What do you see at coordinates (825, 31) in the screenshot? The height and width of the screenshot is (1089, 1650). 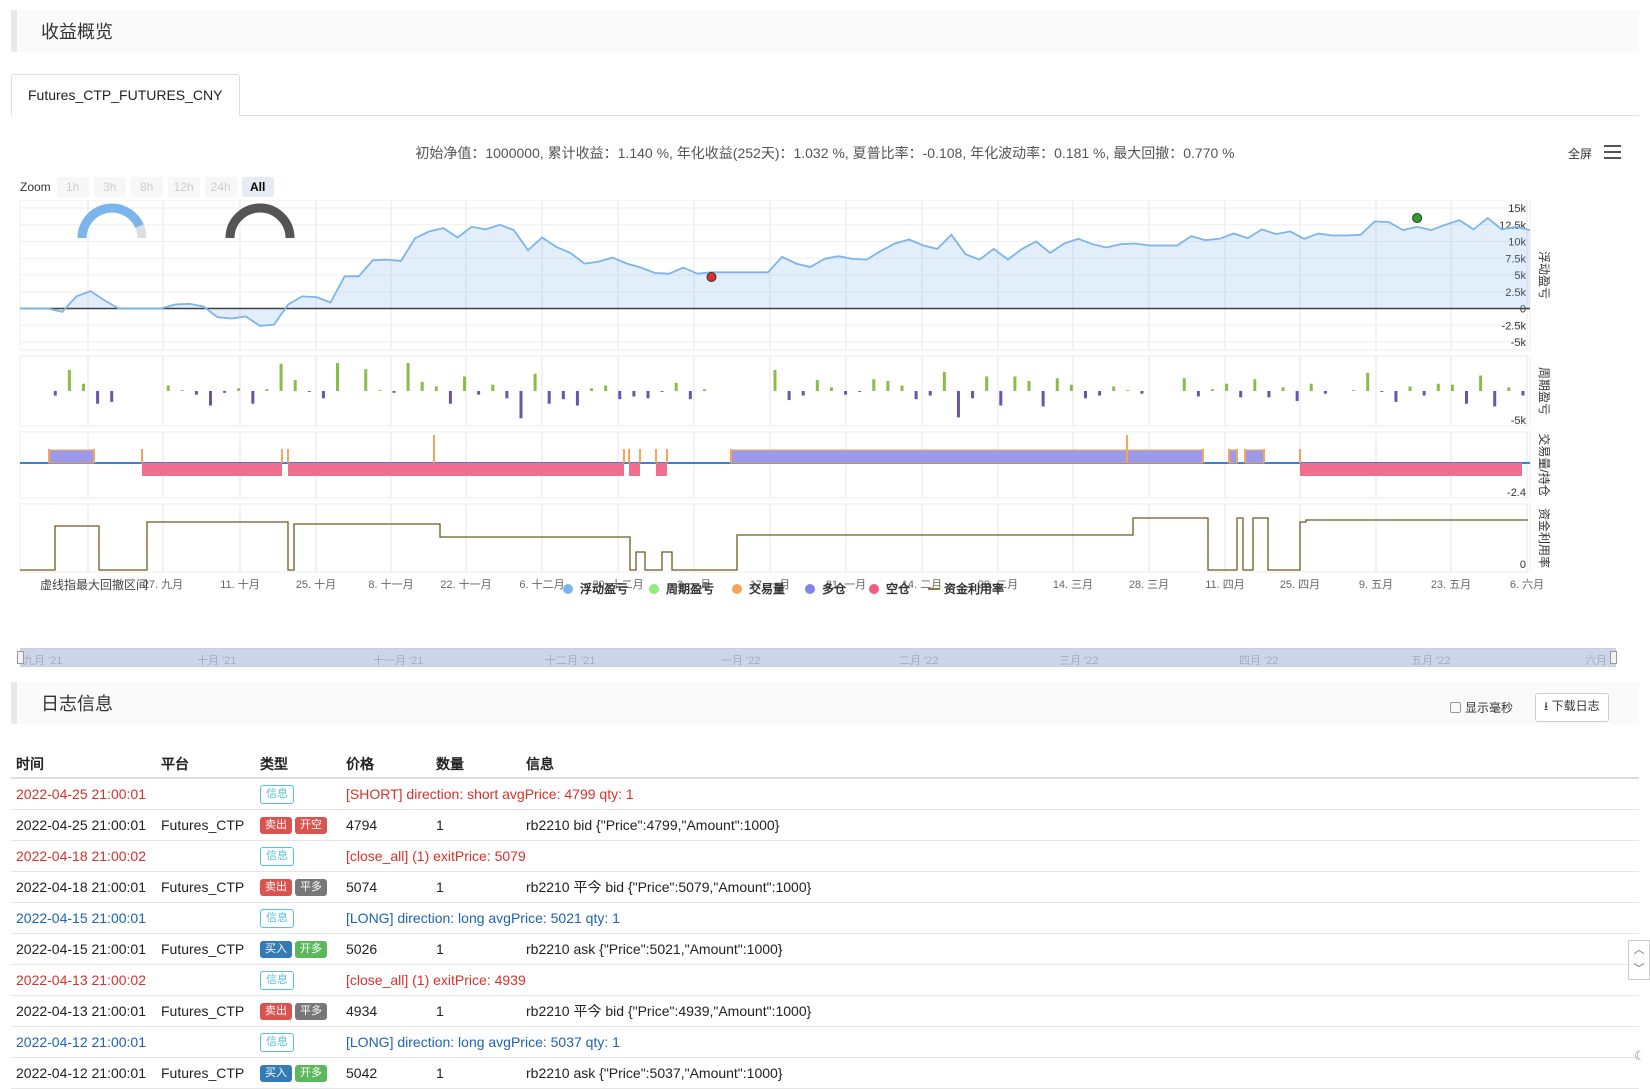 I see `overview-header: 收益概览` at bounding box center [825, 31].